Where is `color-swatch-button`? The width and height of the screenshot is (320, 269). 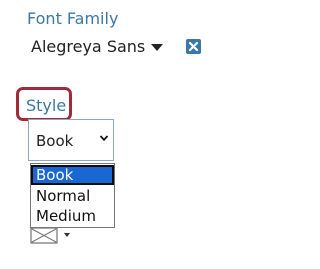
color-swatch-button is located at coordinates (52, 236).